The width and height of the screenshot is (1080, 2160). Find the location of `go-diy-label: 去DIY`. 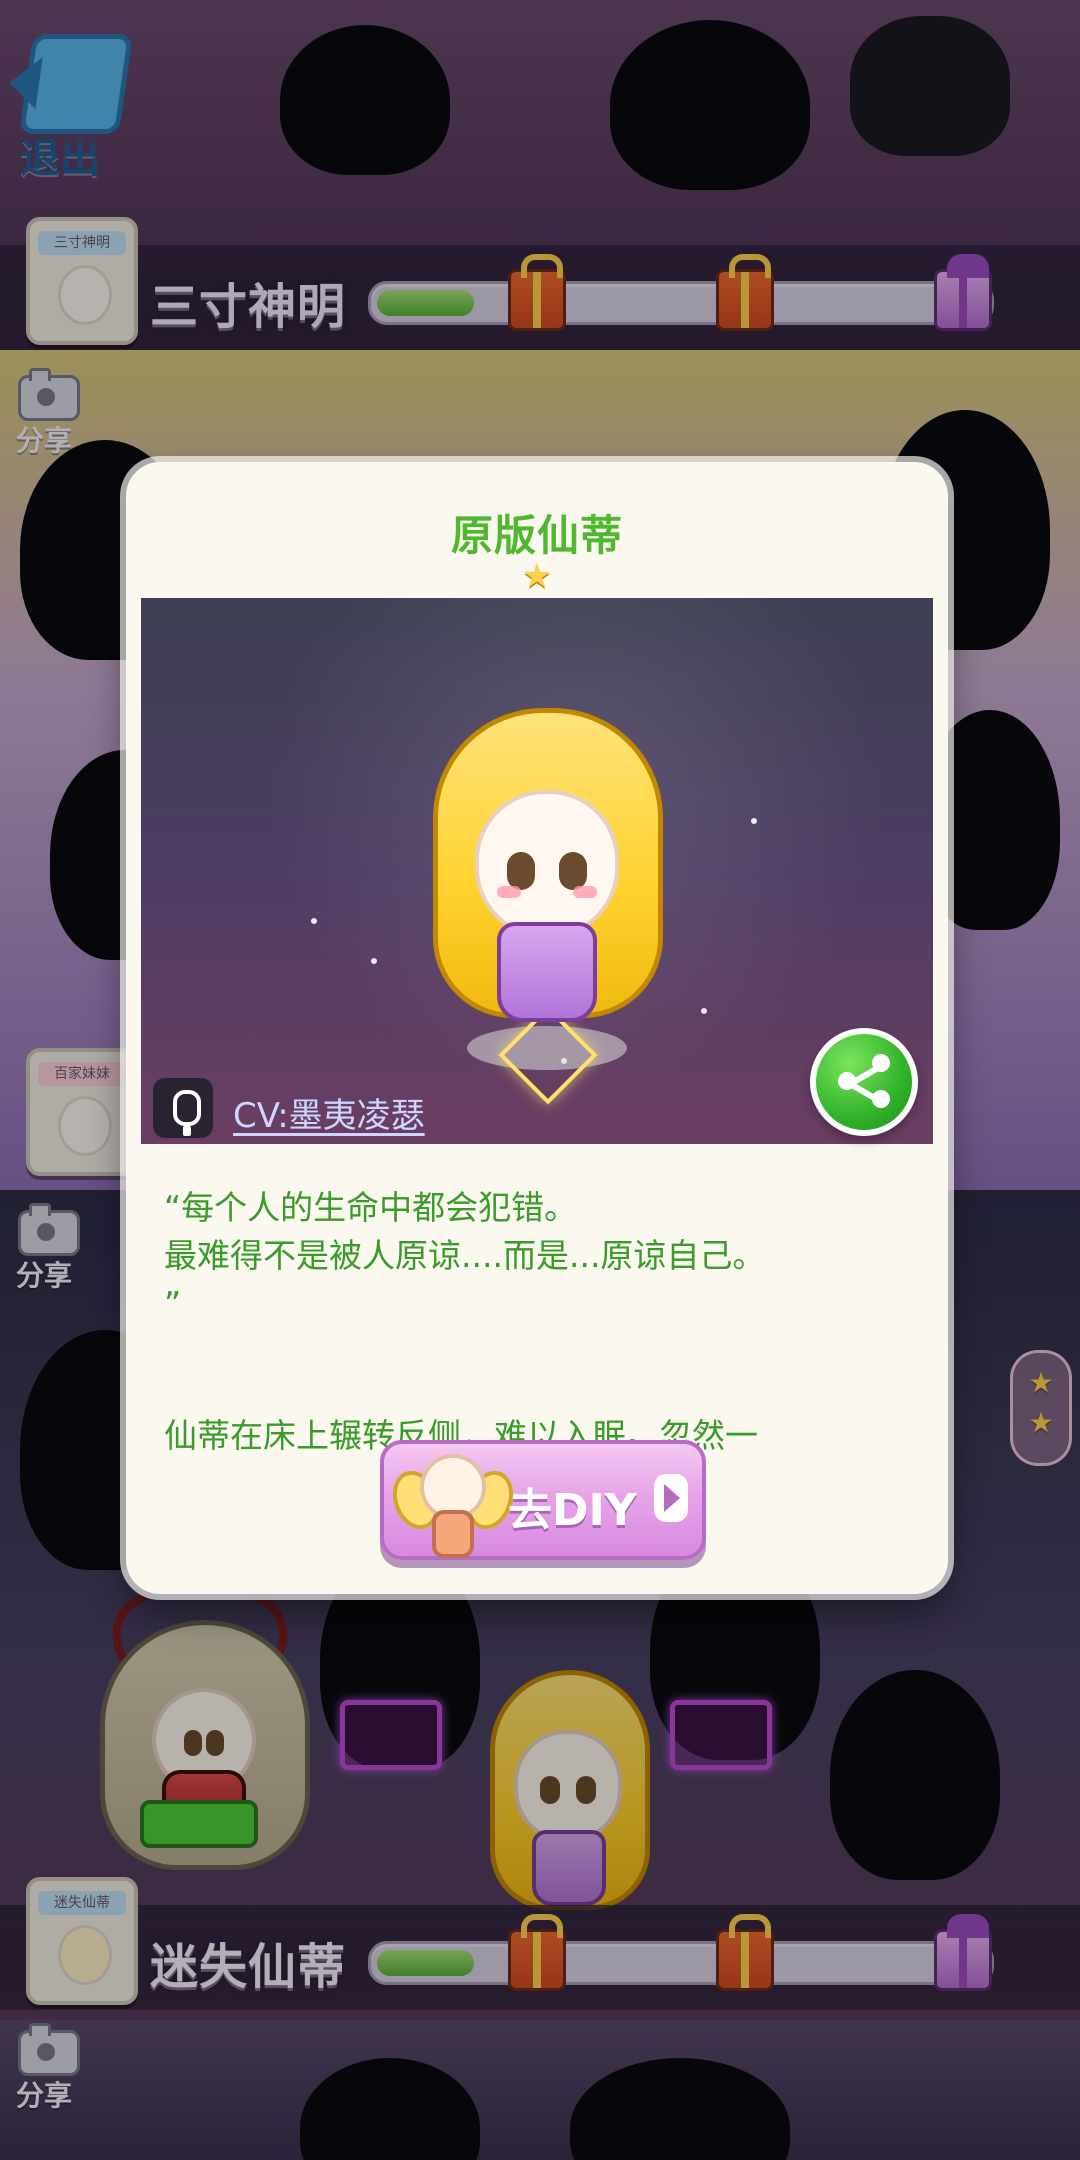

go-diy-label: 去DIY is located at coordinates (572, 1510).